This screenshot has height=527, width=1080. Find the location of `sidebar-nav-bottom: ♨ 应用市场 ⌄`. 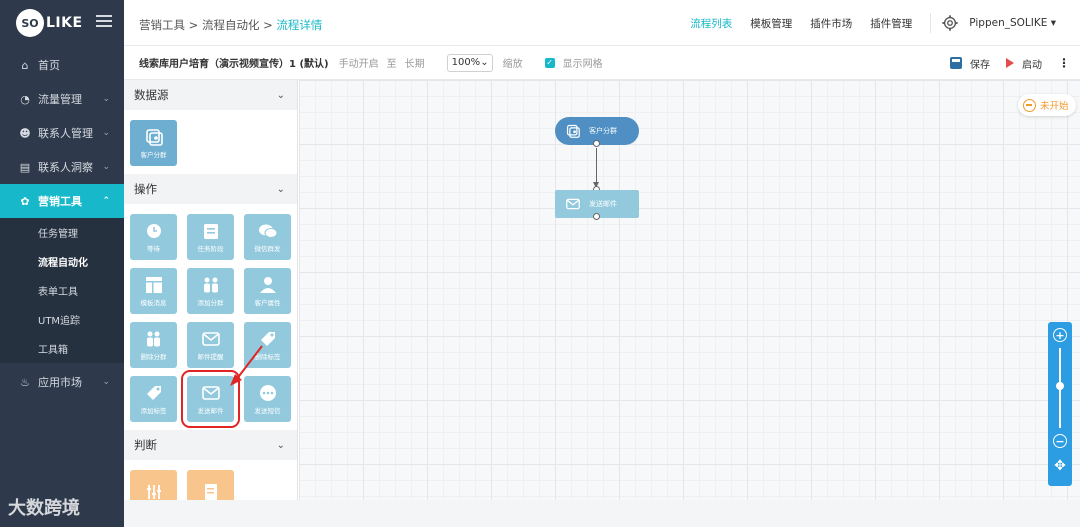

sidebar-nav-bottom: ♨ 应用市场 ⌄ is located at coordinates (62, 382).